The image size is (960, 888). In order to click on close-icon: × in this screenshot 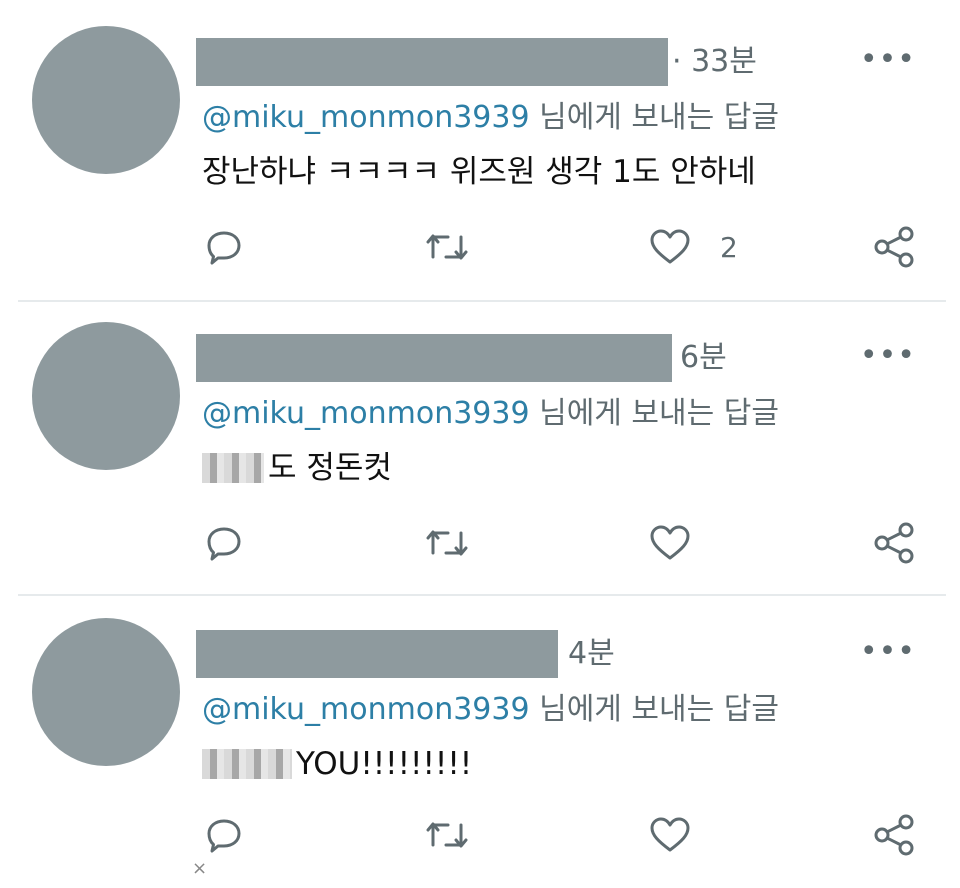, I will do `click(199, 868)`.